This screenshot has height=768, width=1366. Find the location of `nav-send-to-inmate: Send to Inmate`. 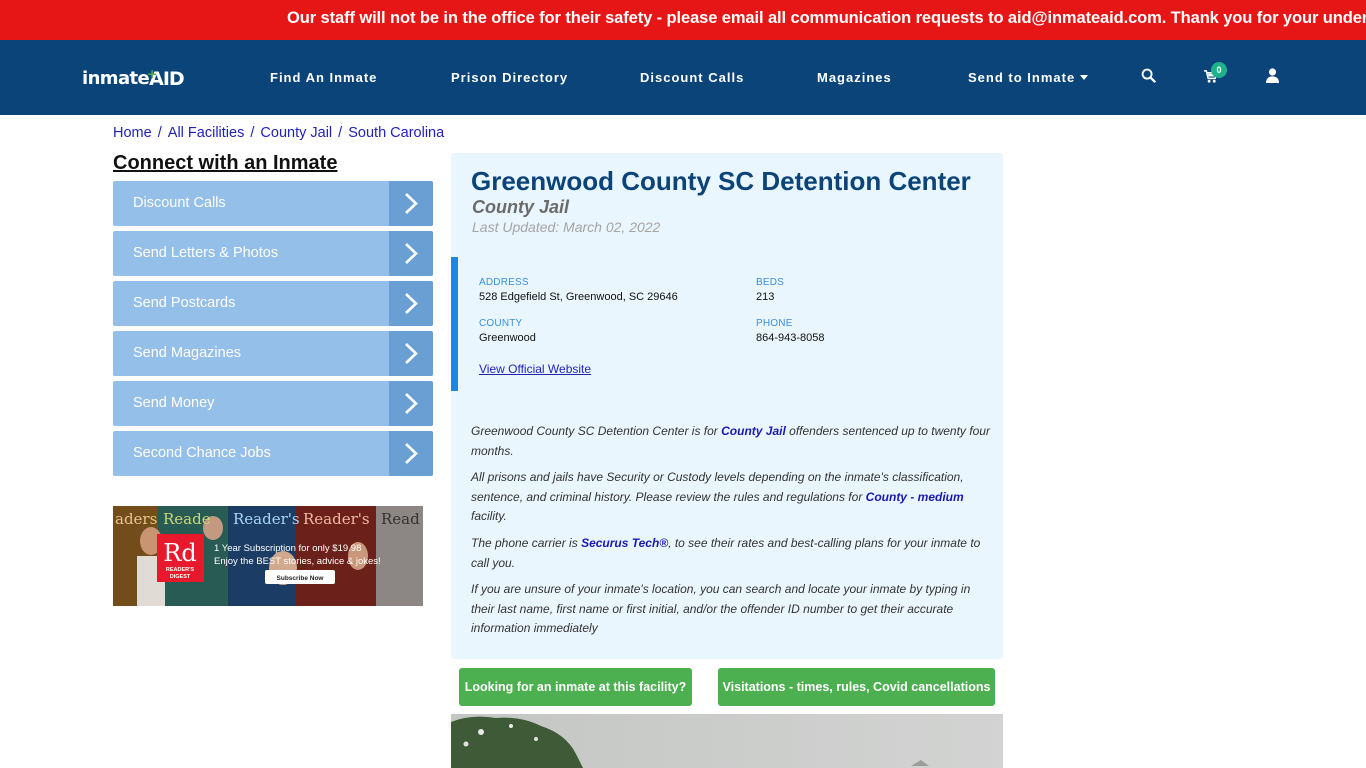

nav-send-to-inmate: Send to Inmate is located at coordinates (1028, 77).